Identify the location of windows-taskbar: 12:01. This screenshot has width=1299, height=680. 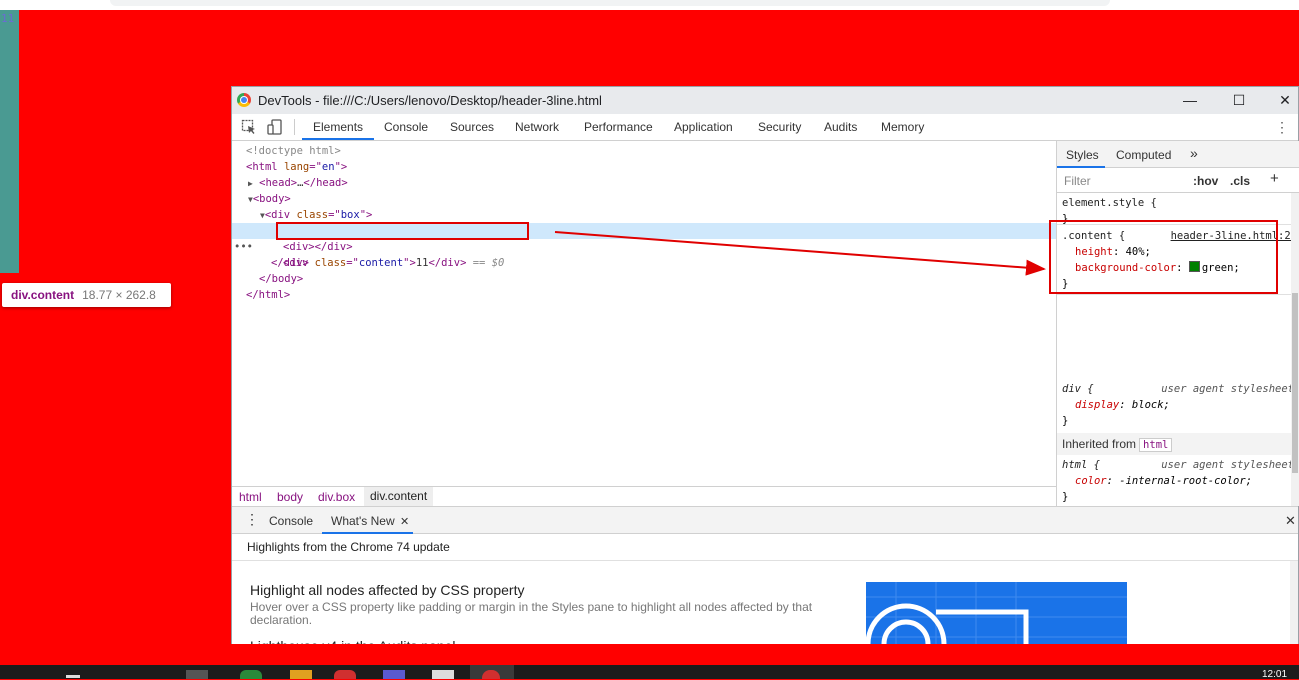
(649, 672).